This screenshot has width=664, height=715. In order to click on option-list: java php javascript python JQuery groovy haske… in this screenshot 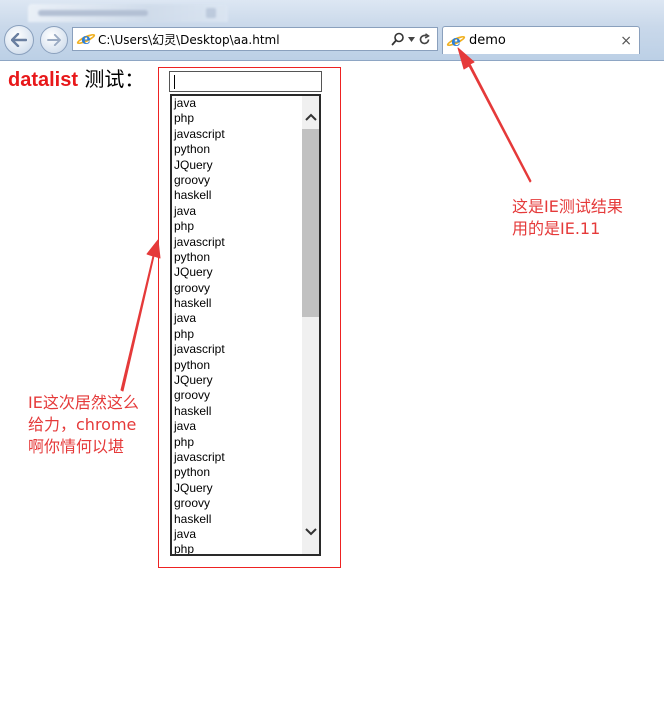, I will do `click(238, 325)`.